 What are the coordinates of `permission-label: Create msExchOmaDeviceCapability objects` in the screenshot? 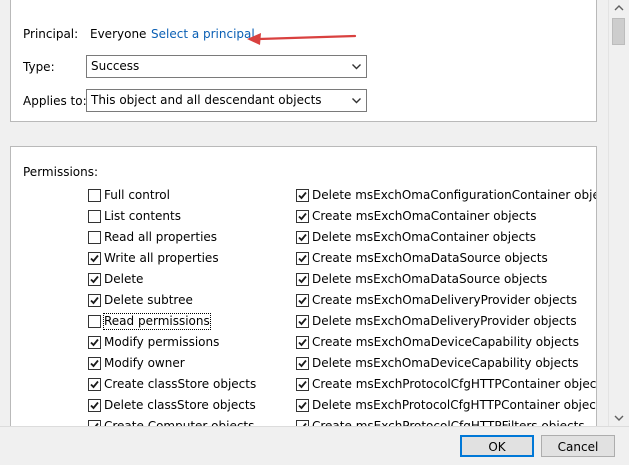 It's located at (446, 342).